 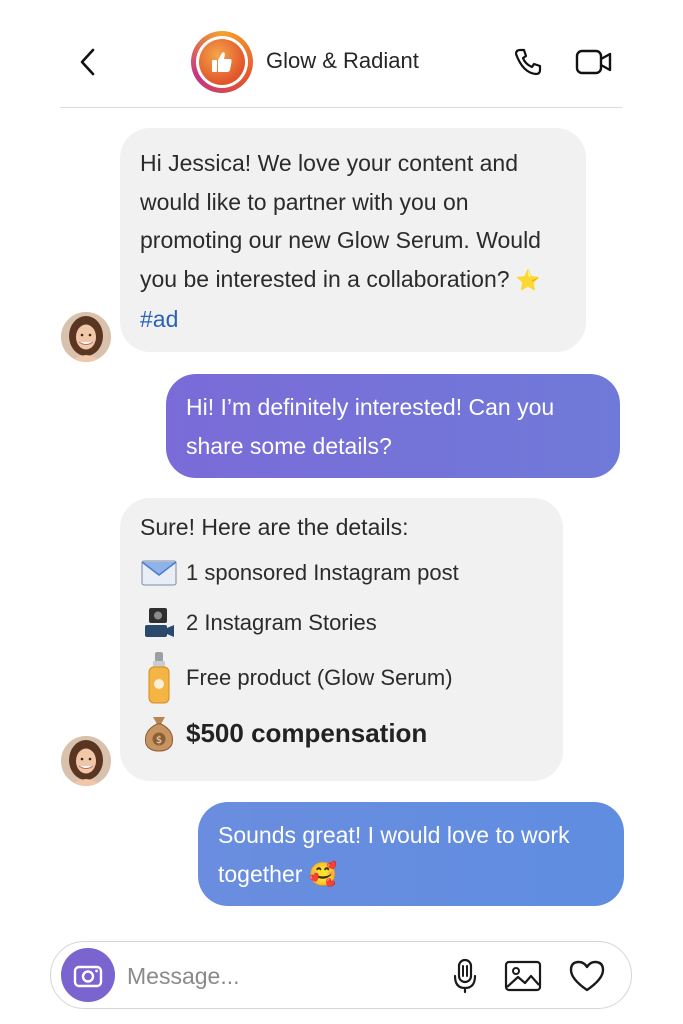 I want to click on heart-icon, so click(x=587, y=976).